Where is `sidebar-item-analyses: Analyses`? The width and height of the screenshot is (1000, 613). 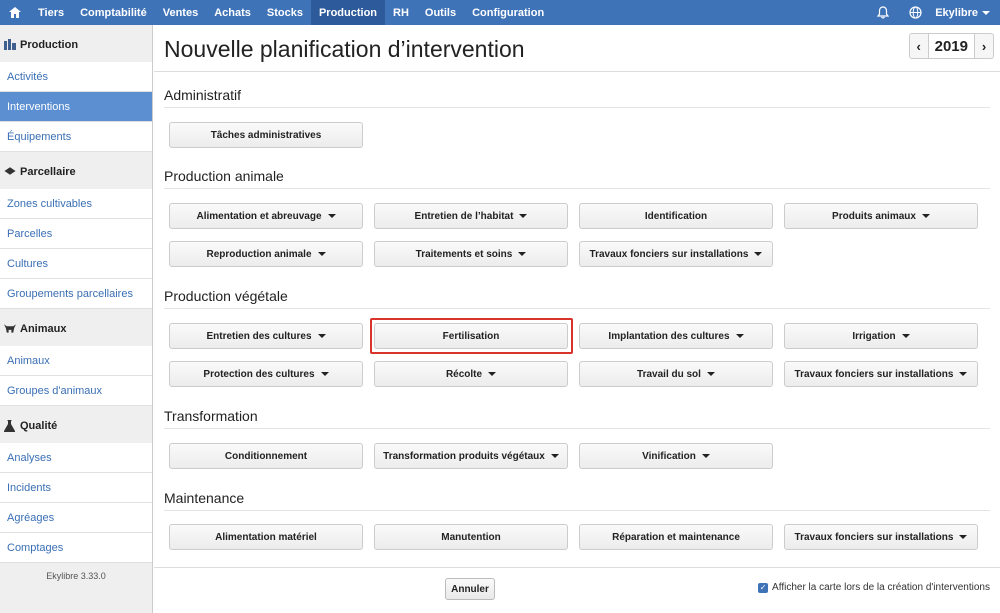
sidebar-item-analyses: Analyses is located at coordinates (76, 458).